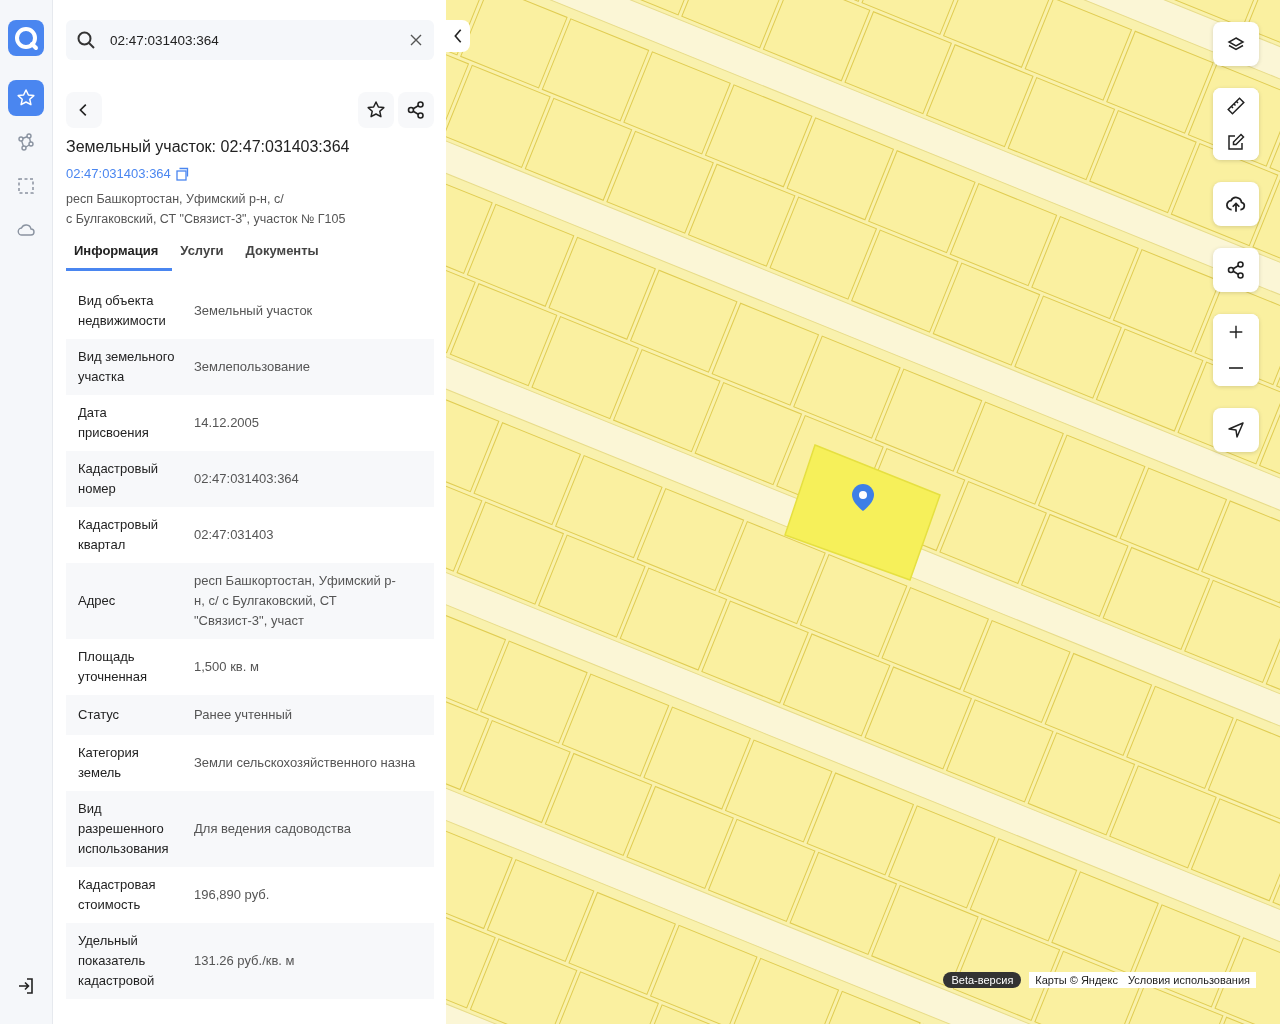 Image resolution: width=1280 pixels, height=1024 pixels. I want to click on row-value: Земли сельскохозяйственного назна, so click(305, 763).